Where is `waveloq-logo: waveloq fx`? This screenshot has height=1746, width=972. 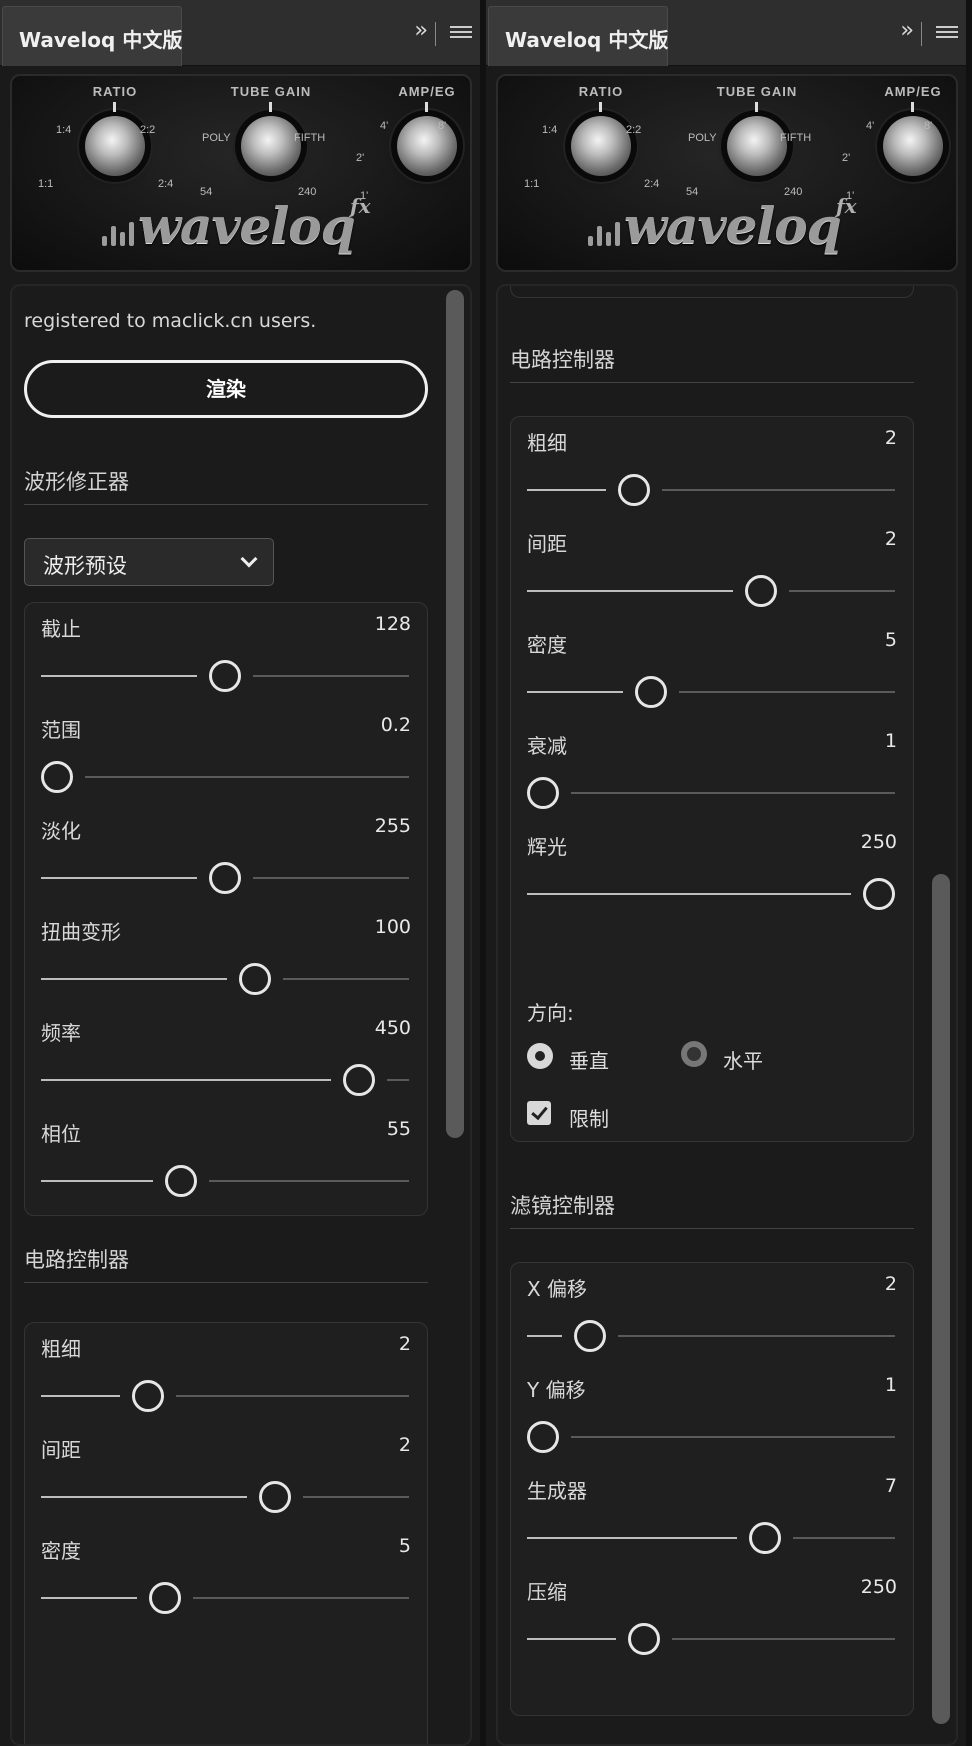 waveloq-logo: waveloq fx is located at coordinates (232, 229).